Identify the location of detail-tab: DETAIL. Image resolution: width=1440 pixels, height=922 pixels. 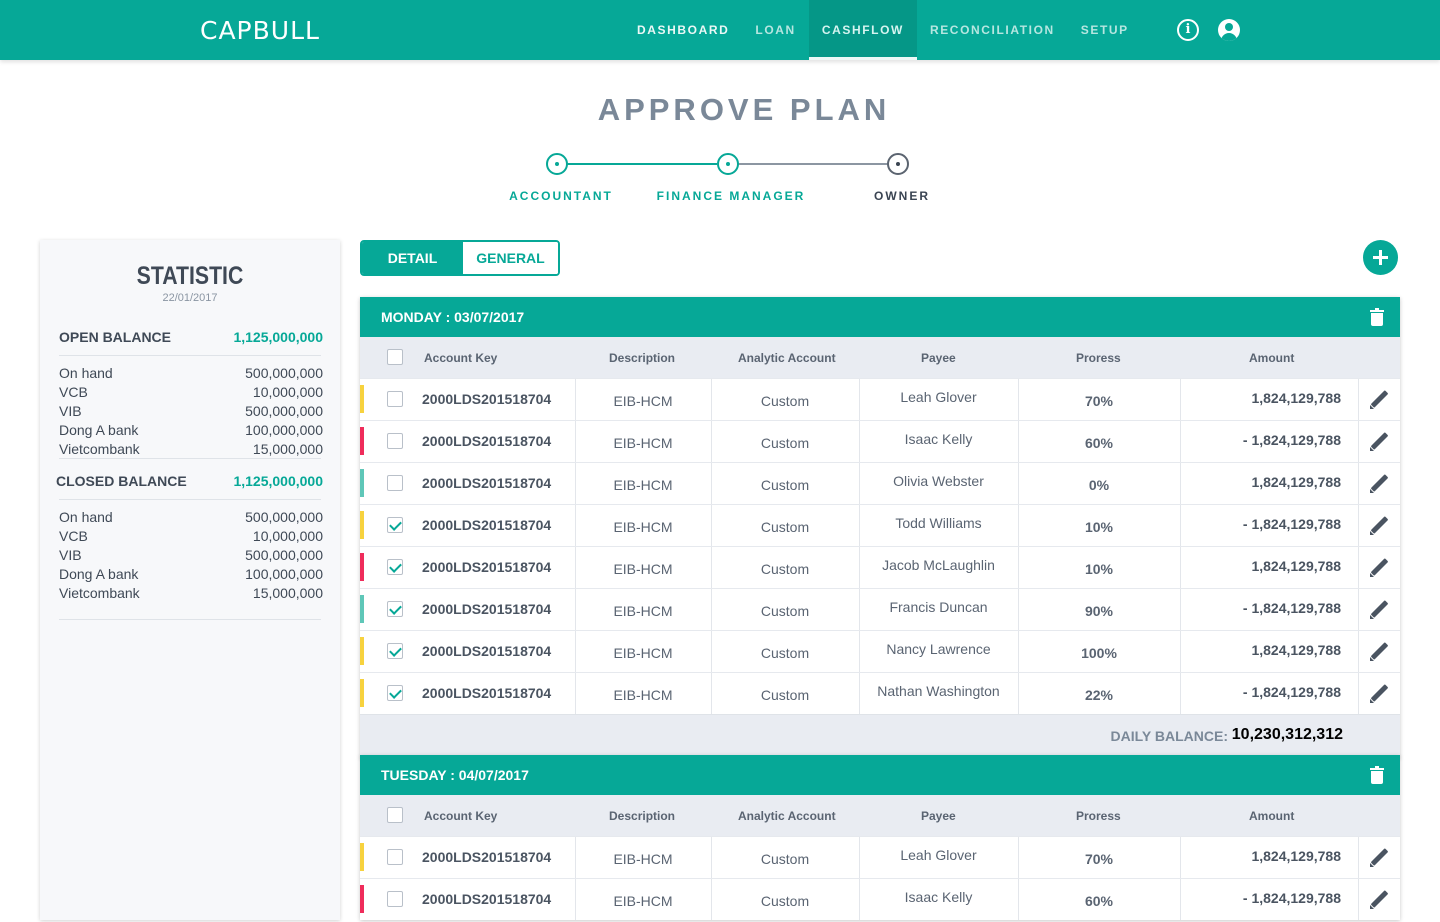
(412, 258).